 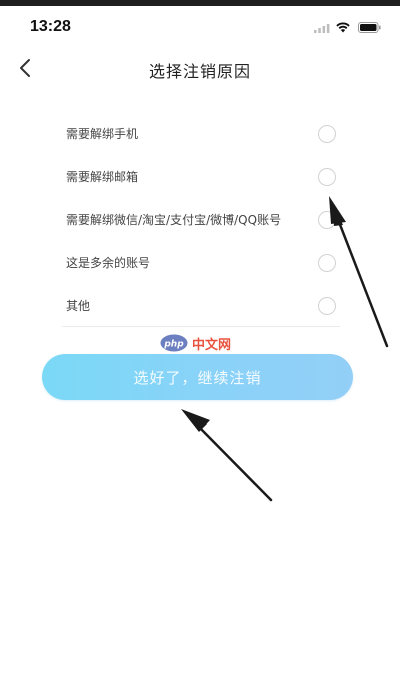 What do you see at coordinates (203, 262) in the screenshot?
I see `reason-option-redundant-account: 这是多余的账号` at bounding box center [203, 262].